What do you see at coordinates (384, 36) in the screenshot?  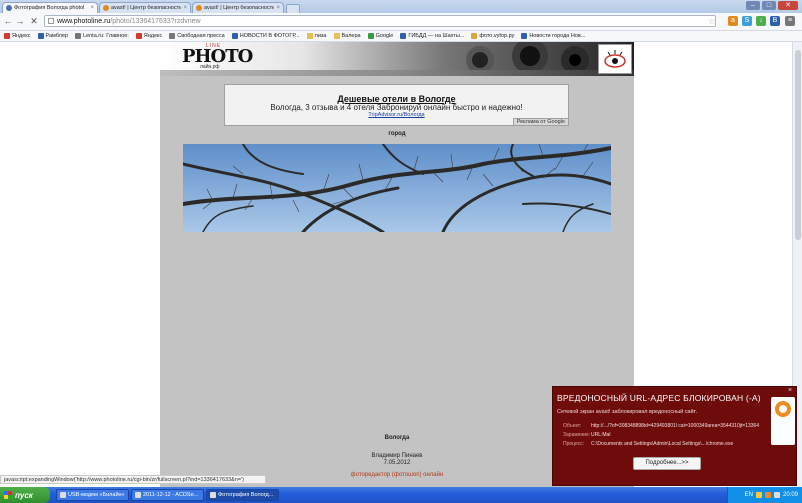 I see `bookmark-label: Google` at bounding box center [384, 36].